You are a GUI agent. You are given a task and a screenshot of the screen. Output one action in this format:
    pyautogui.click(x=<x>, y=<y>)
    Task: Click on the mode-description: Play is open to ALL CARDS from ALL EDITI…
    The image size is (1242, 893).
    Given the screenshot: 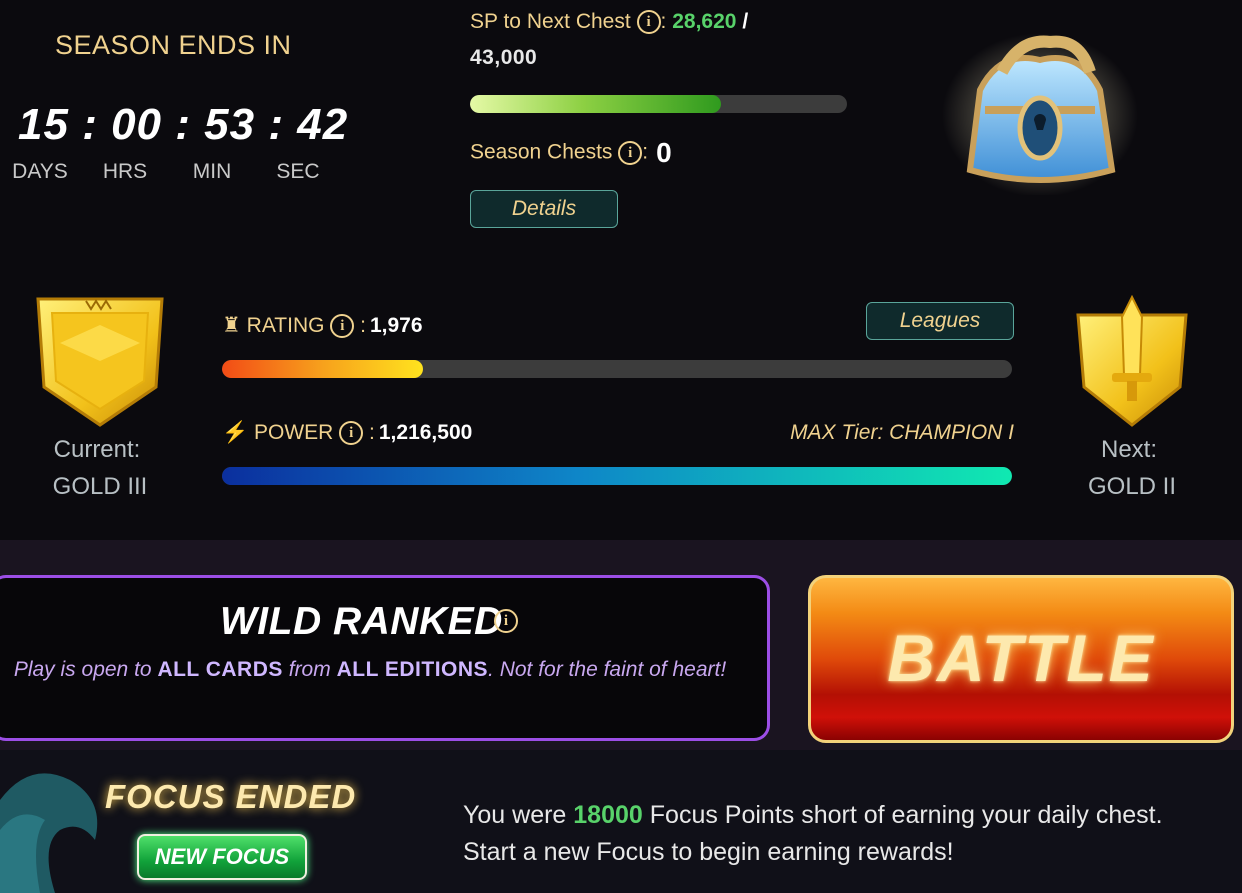 What is the action you would take?
    pyautogui.click(x=370, y=670)
    